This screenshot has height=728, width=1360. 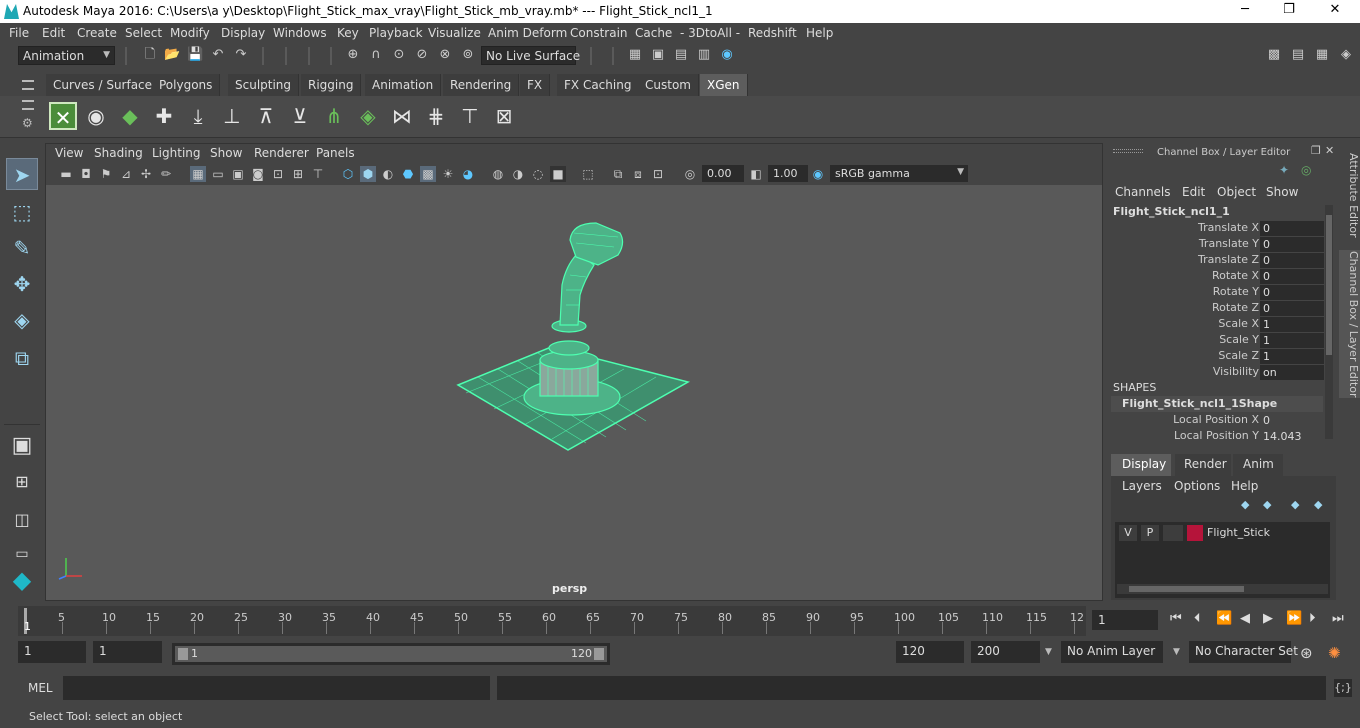 I want to click on step-forward-frame-icon: ⏵, so click(x=1312, y=618).